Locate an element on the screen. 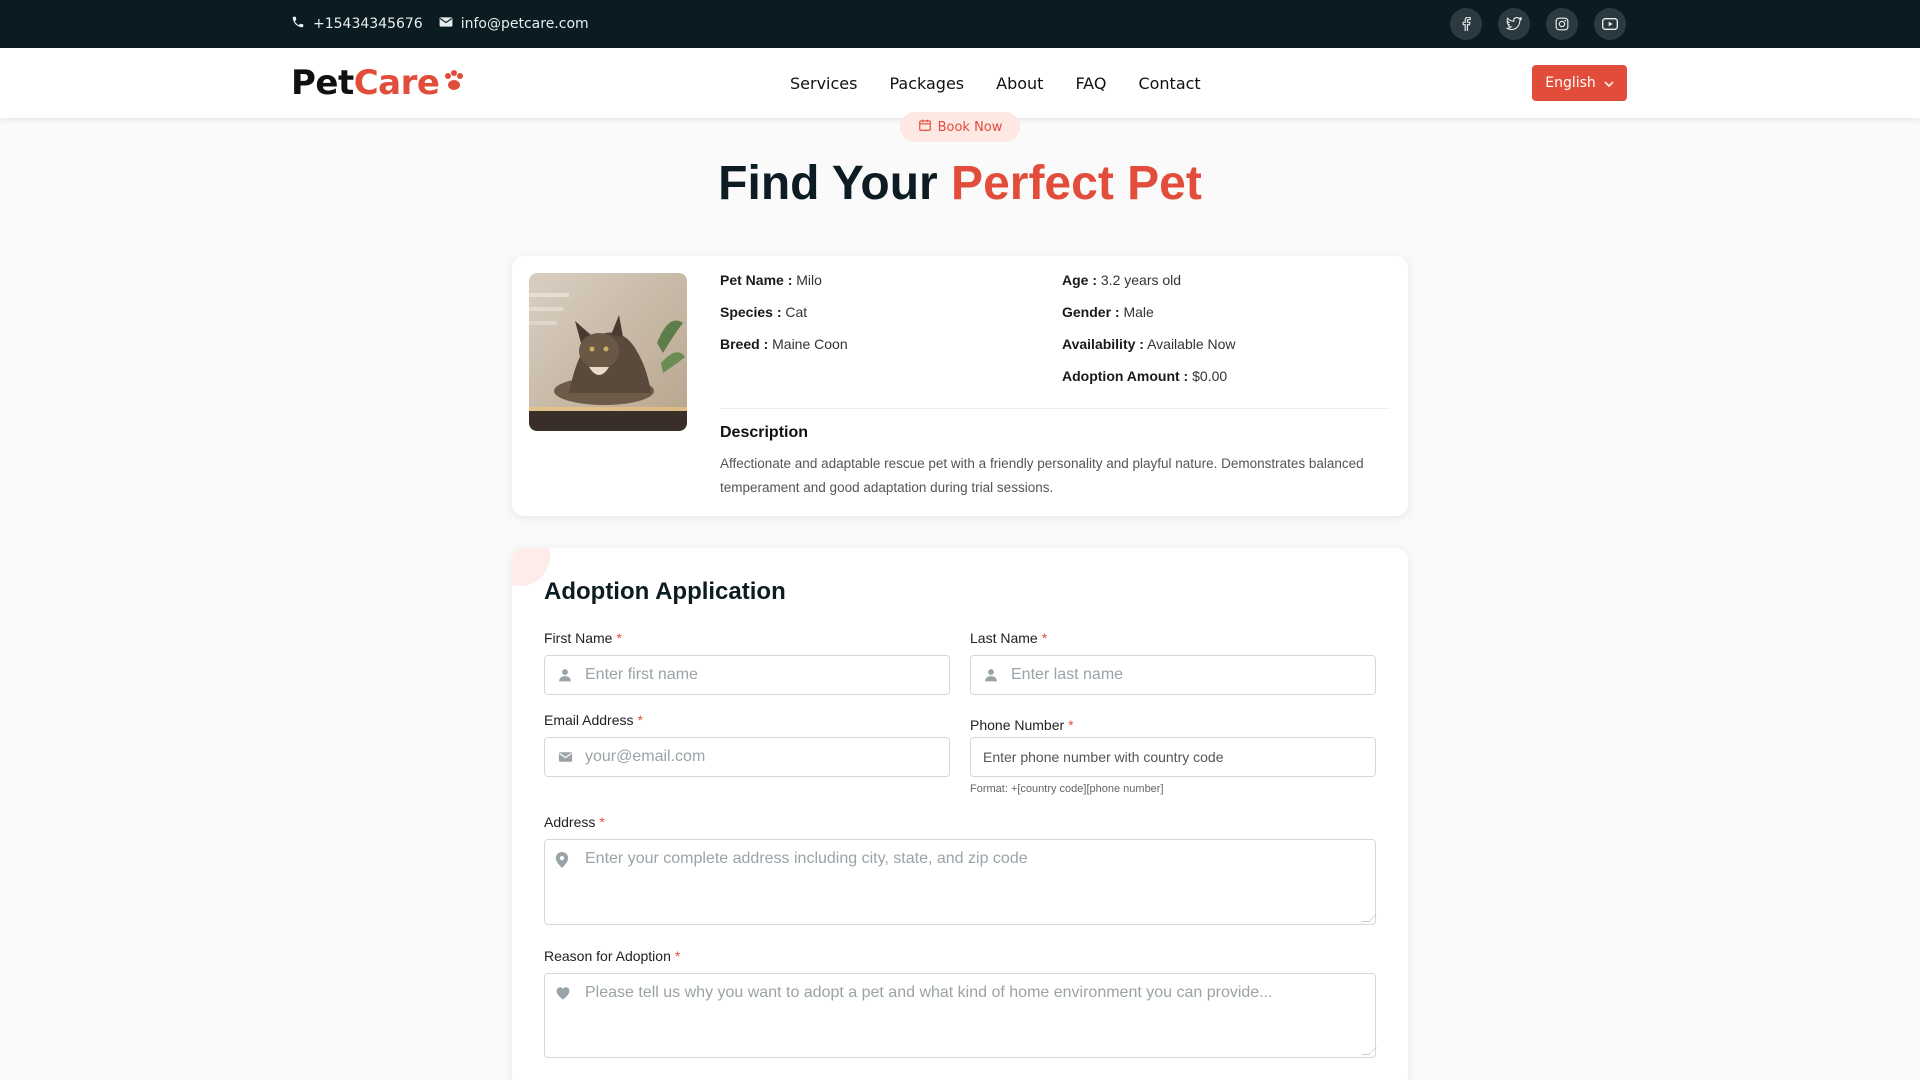  phone-label: Phone Number * is located at coordinates (1022, 725).